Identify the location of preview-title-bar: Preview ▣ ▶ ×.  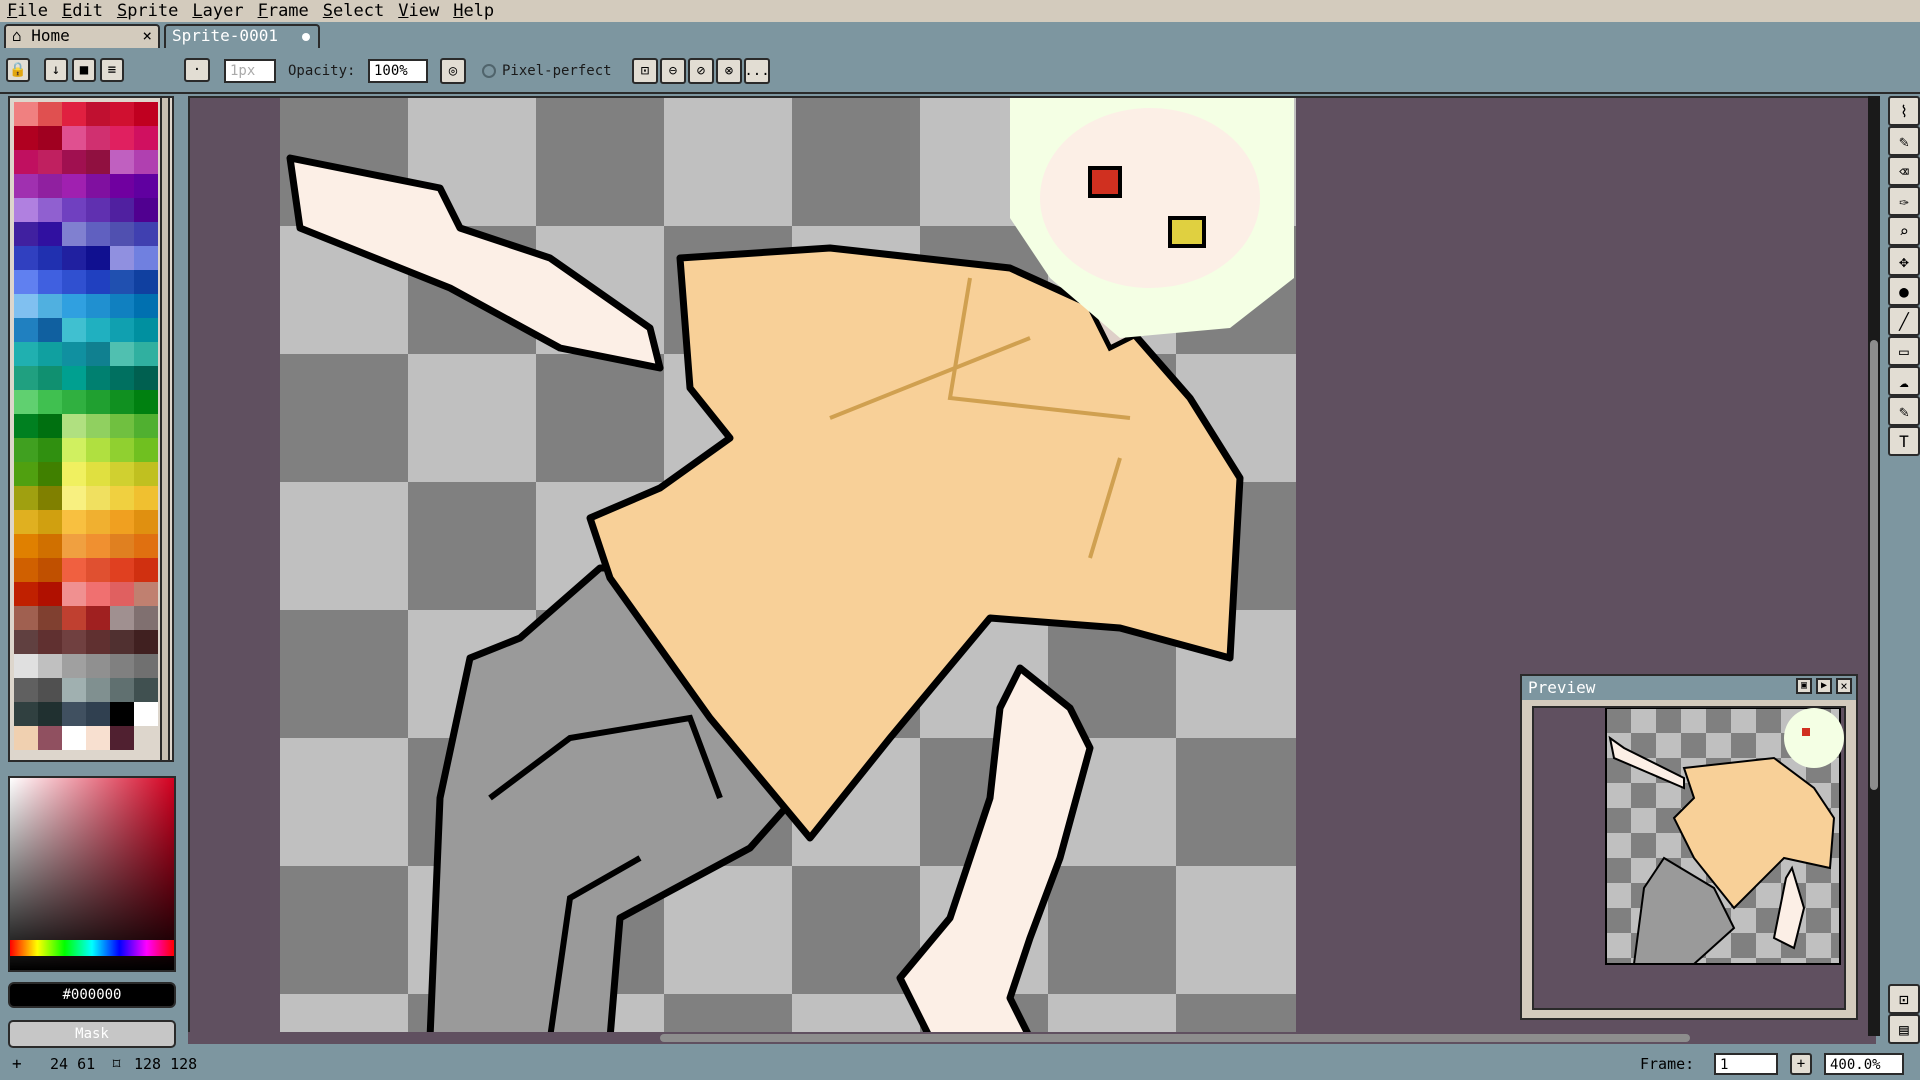
(1689, 688).